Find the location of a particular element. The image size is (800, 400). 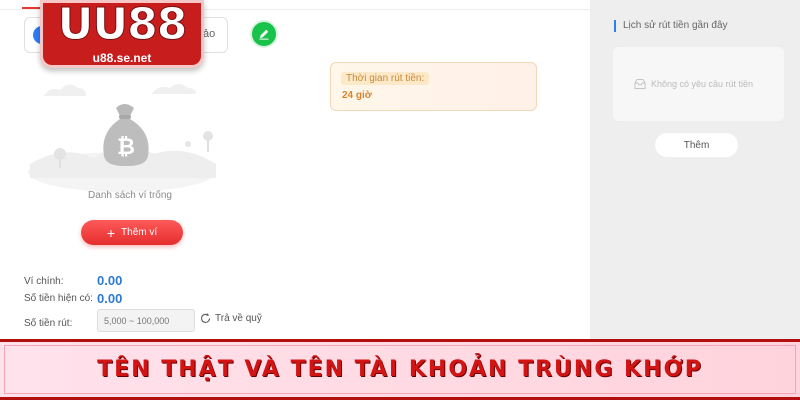

withdrawal-time-card: Thời gian rút tiền: 24 giờ is located at coordinates (433, 86).